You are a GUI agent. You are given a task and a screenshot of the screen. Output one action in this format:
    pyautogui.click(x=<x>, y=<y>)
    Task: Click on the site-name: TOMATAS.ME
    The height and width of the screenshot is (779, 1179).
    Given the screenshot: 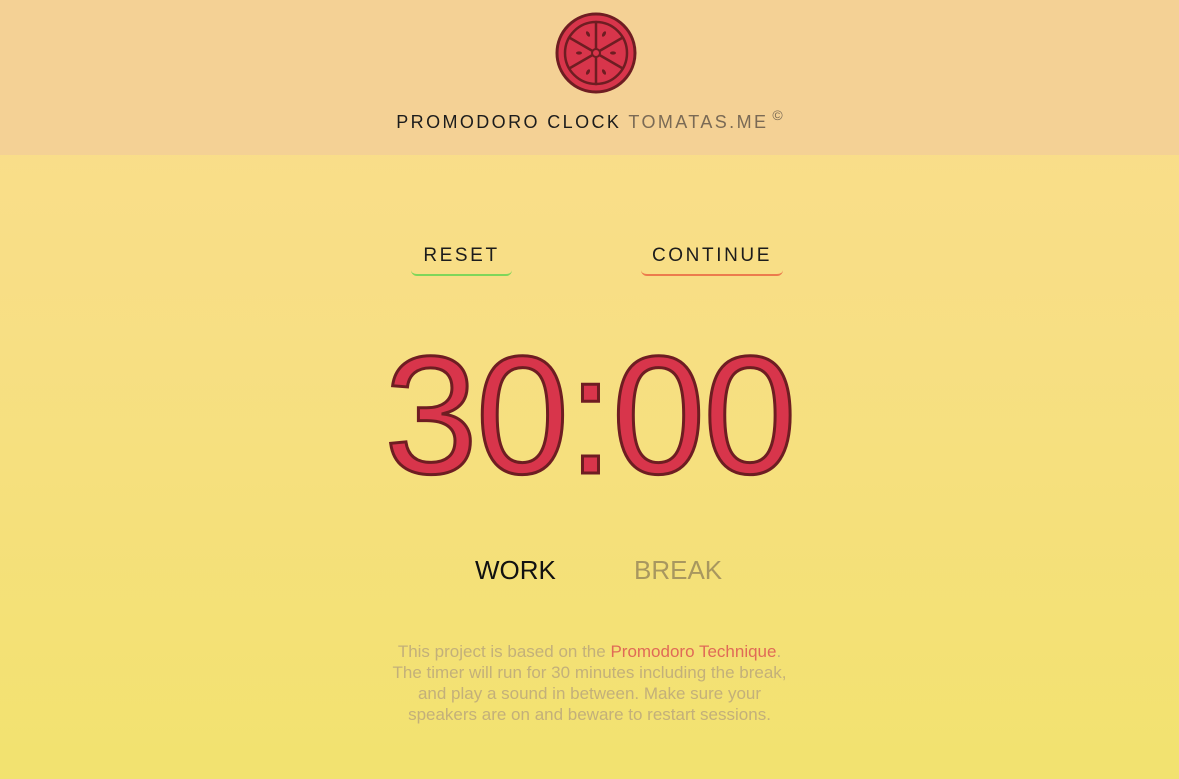 What is the action you would take?
    pyautogui.click(x=698, y=122)
    